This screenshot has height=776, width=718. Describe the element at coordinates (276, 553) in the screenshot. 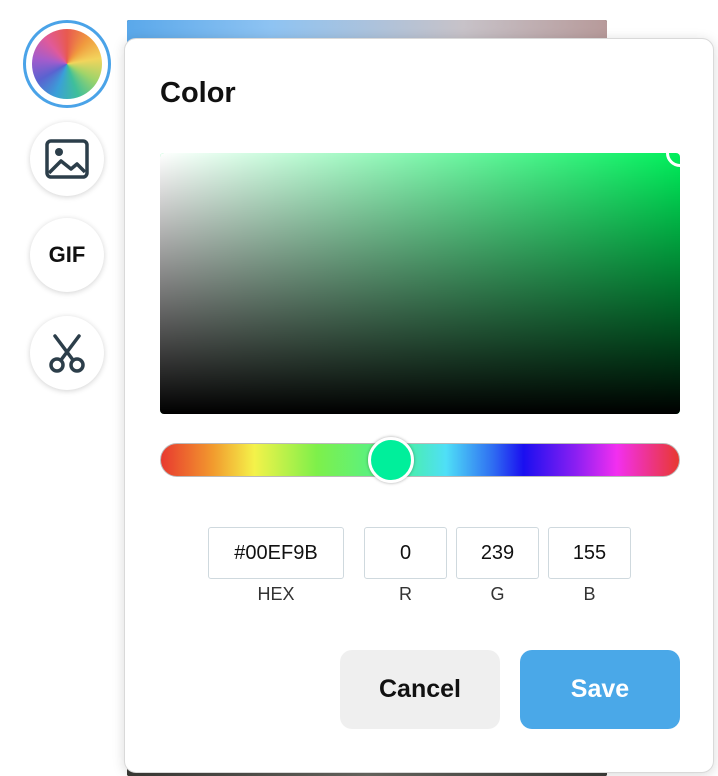

I see `hex-input: #00EF9B` at that location.